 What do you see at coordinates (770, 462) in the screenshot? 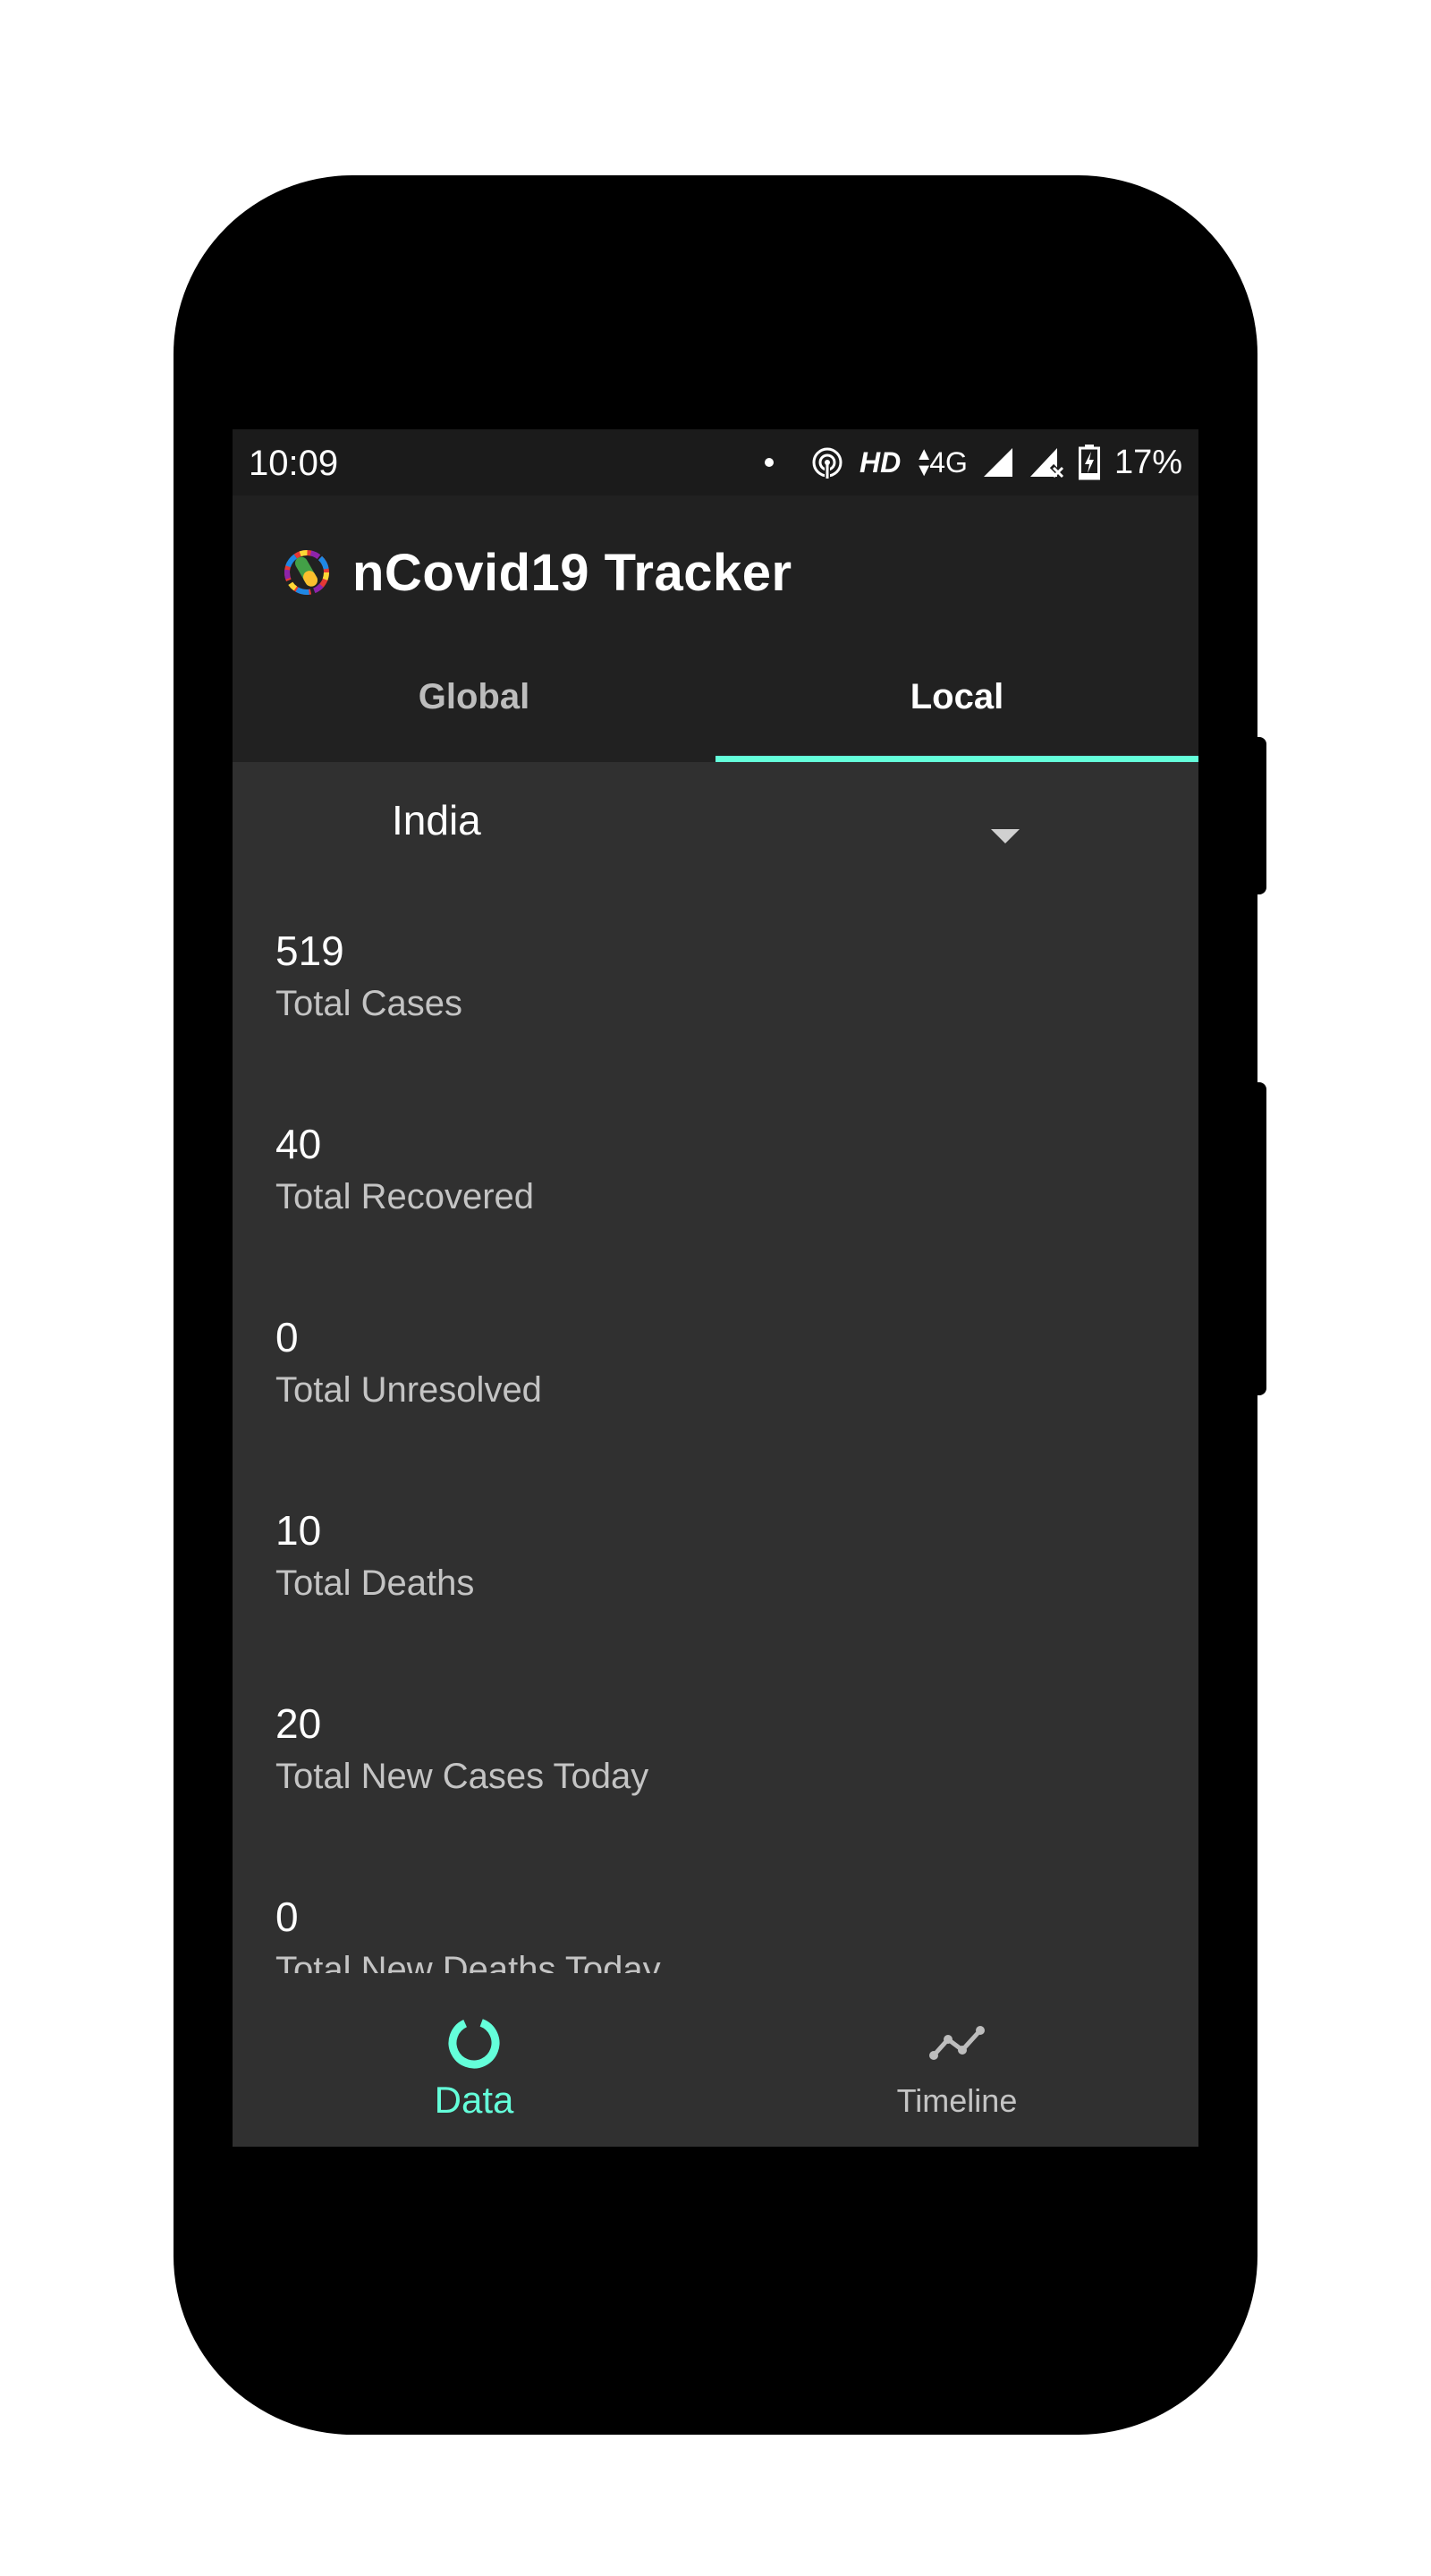
I see `notification-dot-icon` at bounding box center [770, 462].